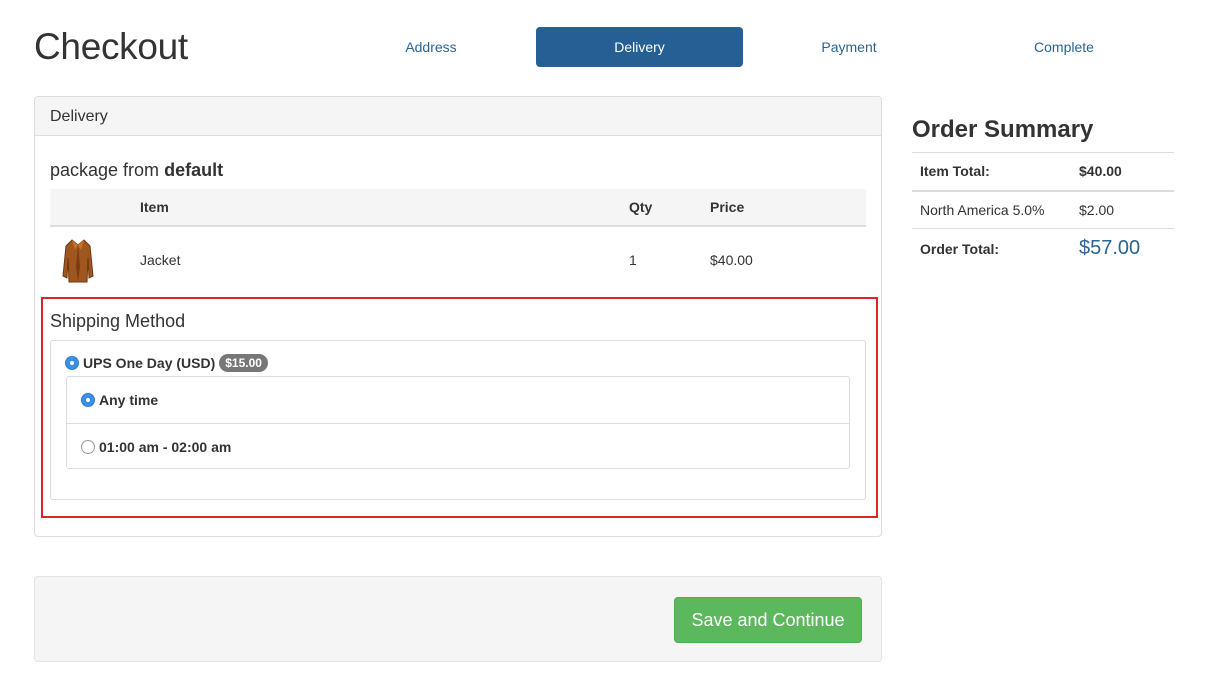  Describe the element at coordinates (669, 208) in the screenshot. I see `header-qty: Qty` at that location.